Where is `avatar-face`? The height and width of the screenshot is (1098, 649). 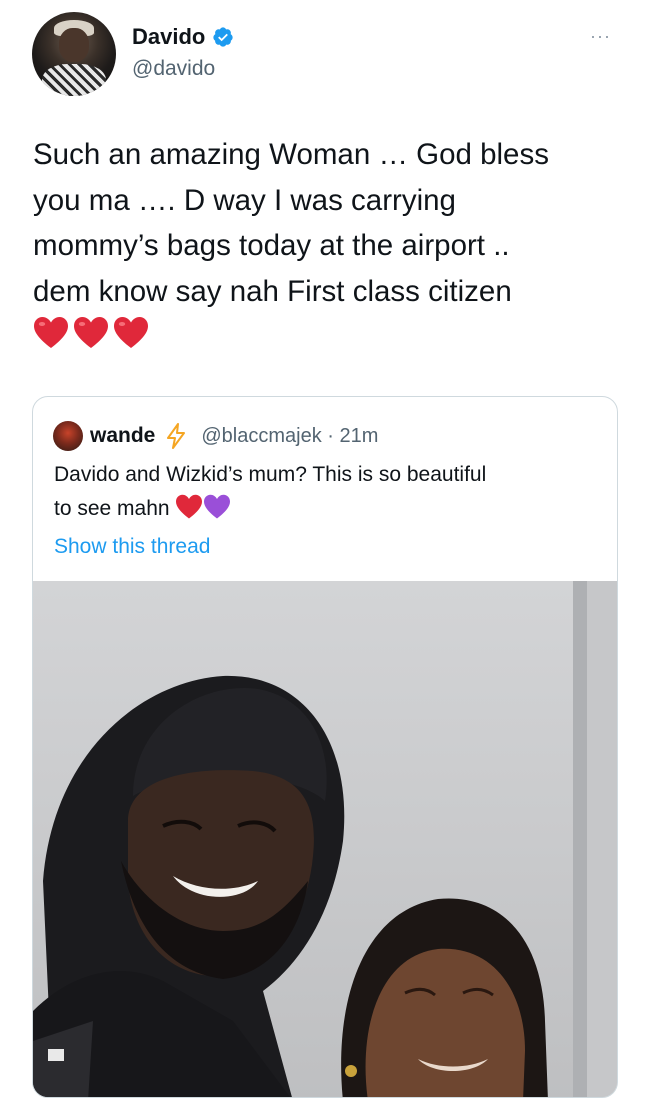
avatar-face is located at coordinates (74, 45).